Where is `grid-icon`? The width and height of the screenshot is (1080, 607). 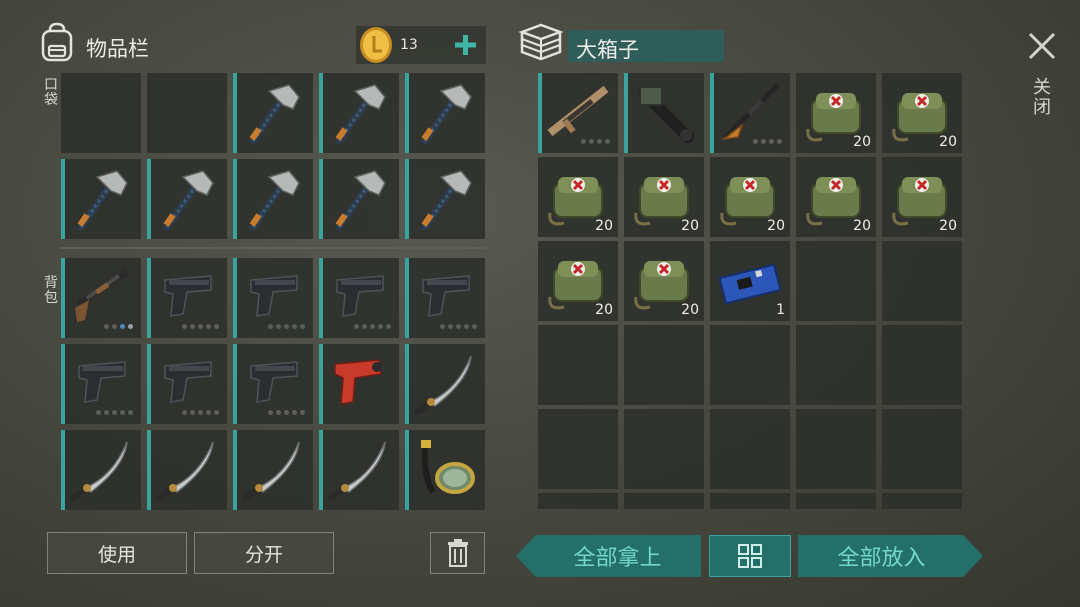 grid-icon is located at coordinates (750, 556).